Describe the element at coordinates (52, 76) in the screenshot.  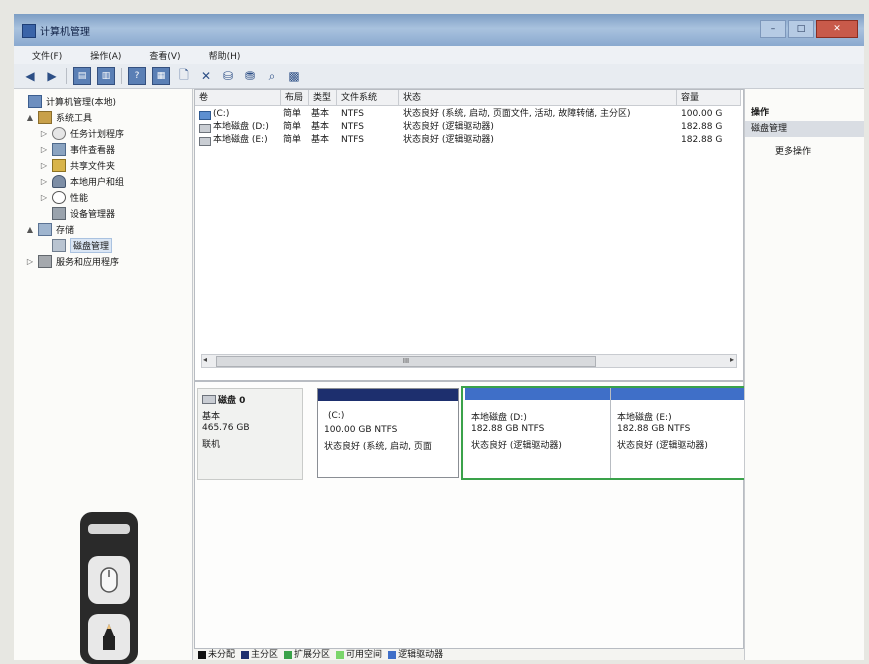
I see `forward-icon: ▶` at that location.